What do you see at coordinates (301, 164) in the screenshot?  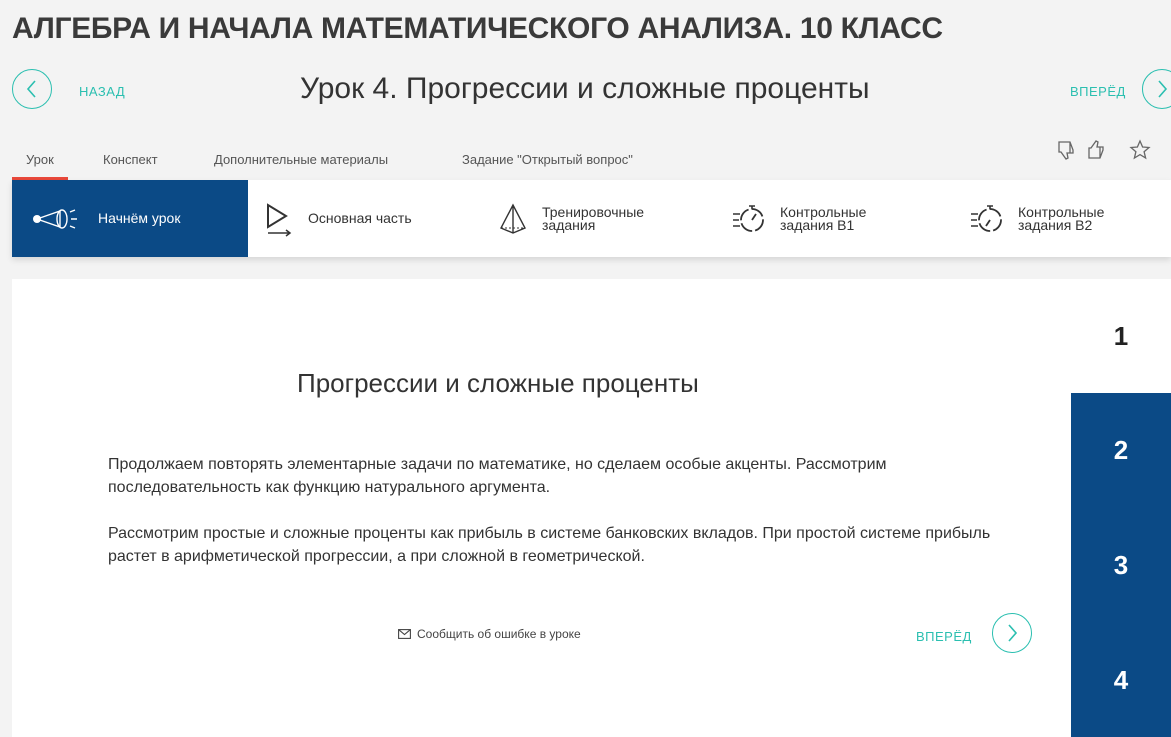 I see `tab-additional-materials: Дополнительные материалы` at bounding box center [301, 164].